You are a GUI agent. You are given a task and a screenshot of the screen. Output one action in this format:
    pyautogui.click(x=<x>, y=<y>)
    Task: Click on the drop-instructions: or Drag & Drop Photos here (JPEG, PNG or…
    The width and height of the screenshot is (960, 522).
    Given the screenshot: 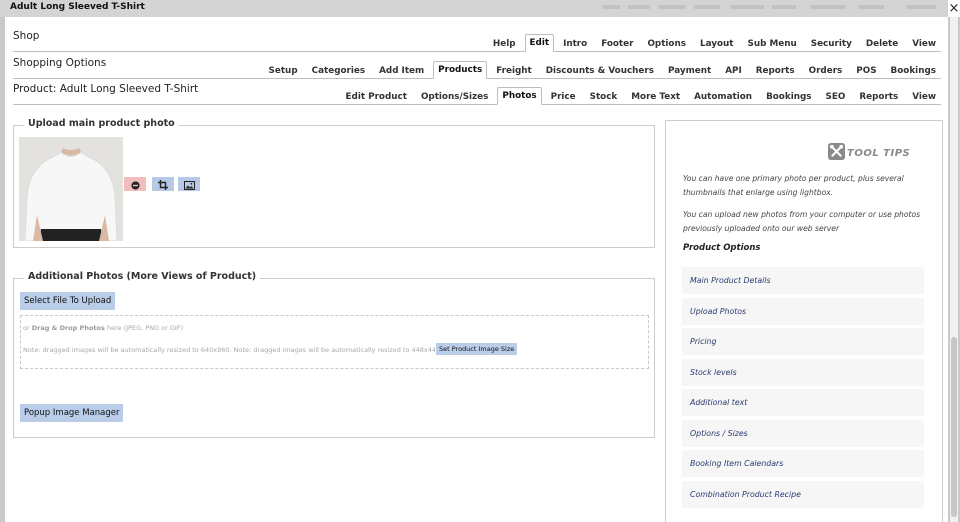 What is the action you would take?
    pyautogui.click(x=103, y=328)
    